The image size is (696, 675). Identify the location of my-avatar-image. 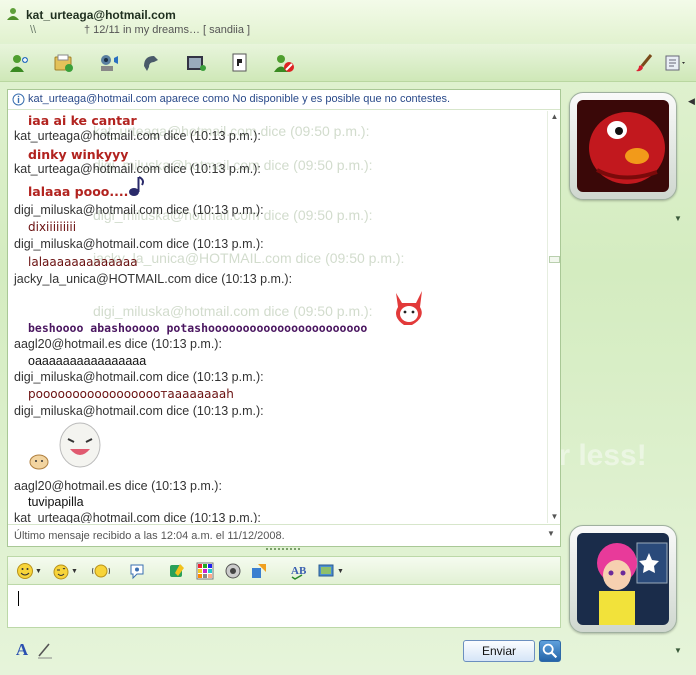
(623, 579).